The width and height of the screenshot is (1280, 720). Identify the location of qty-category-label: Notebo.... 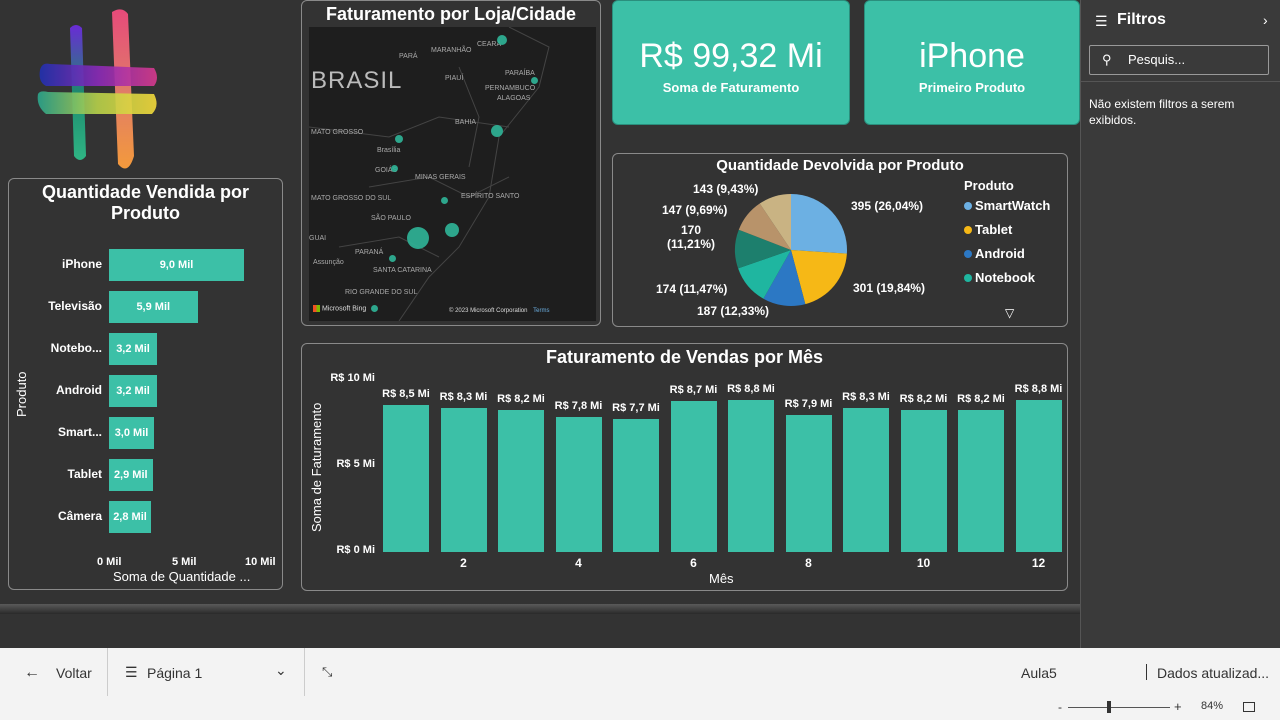
(76, 348).